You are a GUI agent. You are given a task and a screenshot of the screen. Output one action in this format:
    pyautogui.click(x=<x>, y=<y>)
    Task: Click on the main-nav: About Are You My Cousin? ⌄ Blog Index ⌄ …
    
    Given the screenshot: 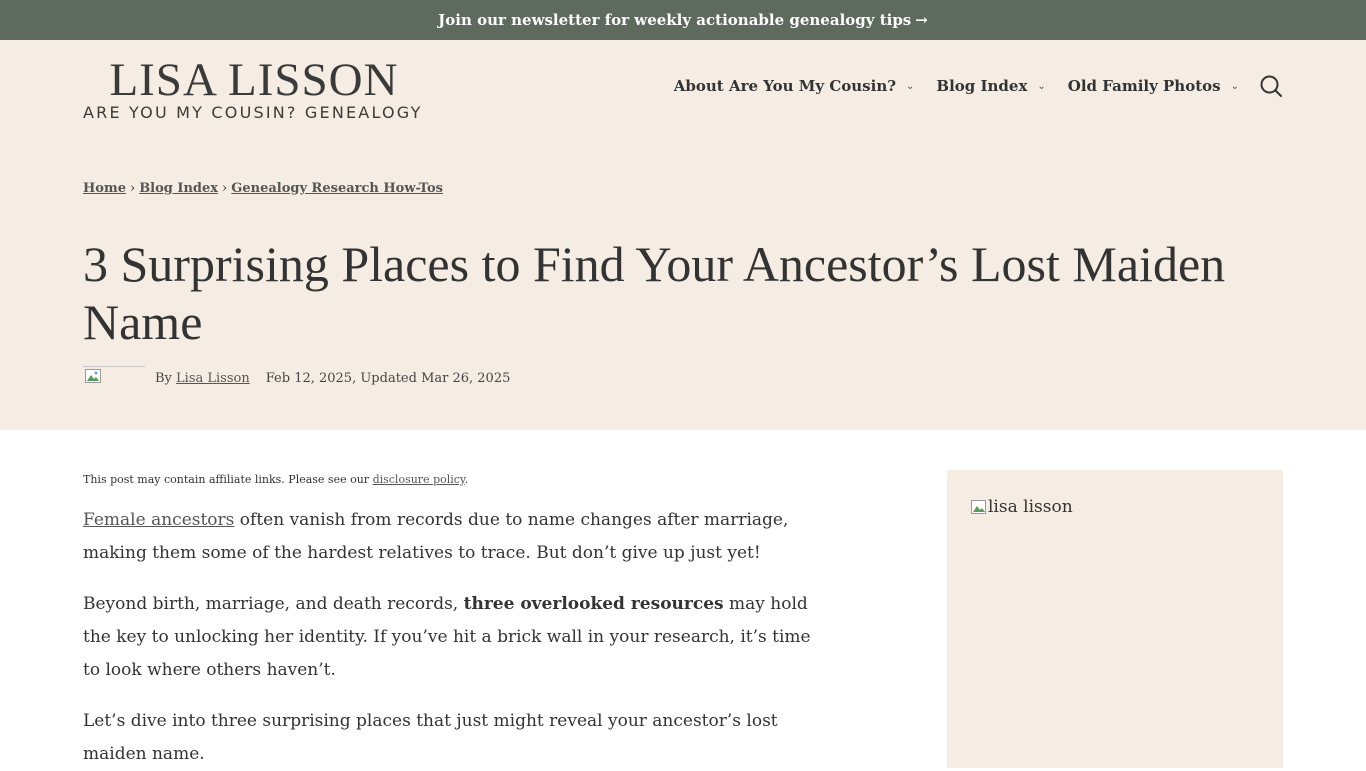 What is the action you would take?
    pyautogui.click(x=967, y=86)
    